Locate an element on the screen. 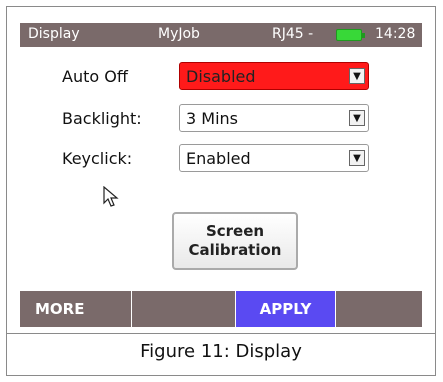 The image size is (443, 382). mouse-pointer-icon is located at coordinates (111, 196).